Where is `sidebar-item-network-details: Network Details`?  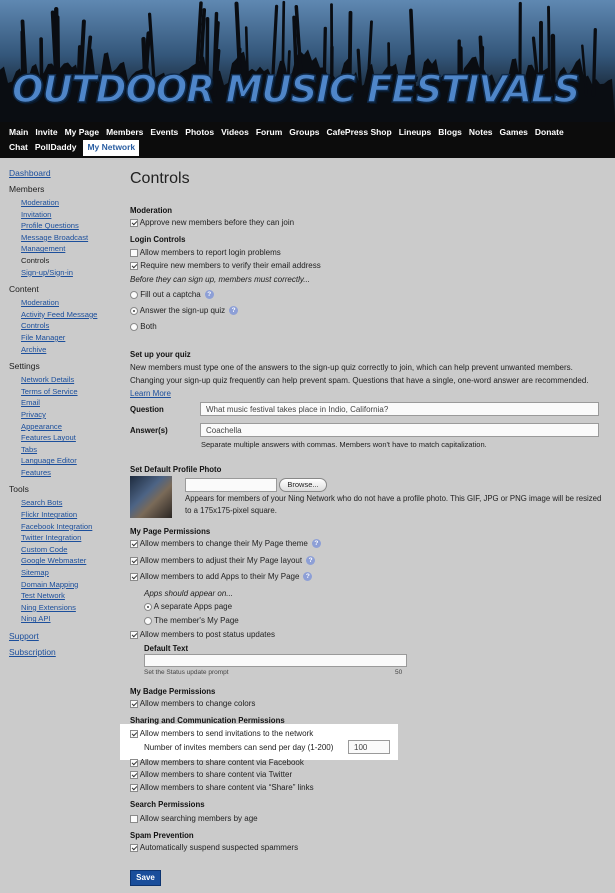
sidebar-item-network-details: Network Details is located at coordinates (70, 380).